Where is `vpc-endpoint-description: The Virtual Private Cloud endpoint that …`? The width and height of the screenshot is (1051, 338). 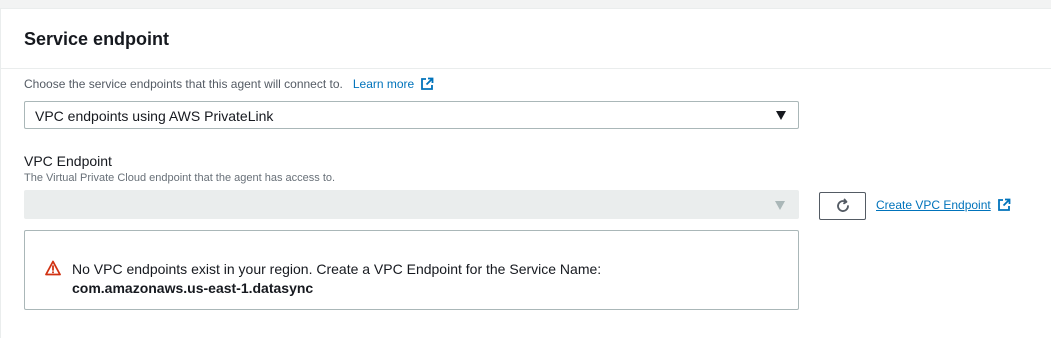 vpc-endpoint-description: The Virtual Private Cloud endpoint that … is located at coordinates (180, 178).